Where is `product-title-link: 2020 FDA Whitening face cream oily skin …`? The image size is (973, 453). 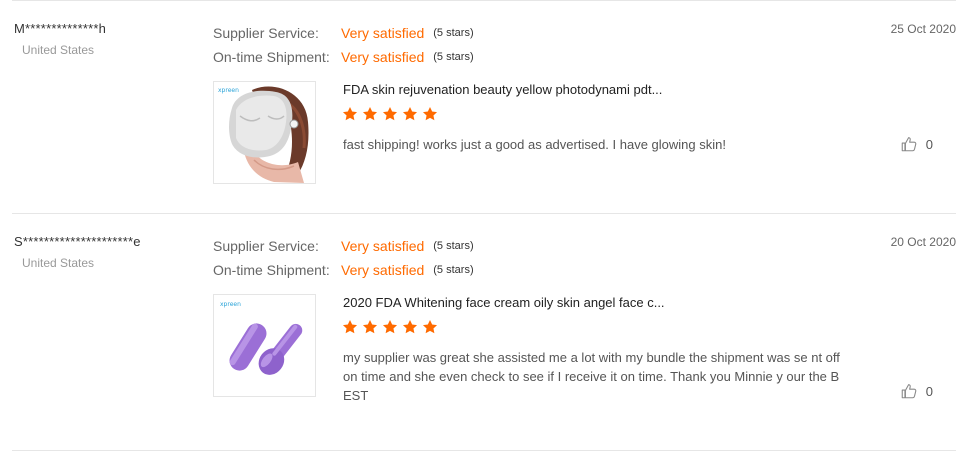
product-title-link: 2020 FDA Whitening face cream oily skin … is located at coordinates (504, 302).